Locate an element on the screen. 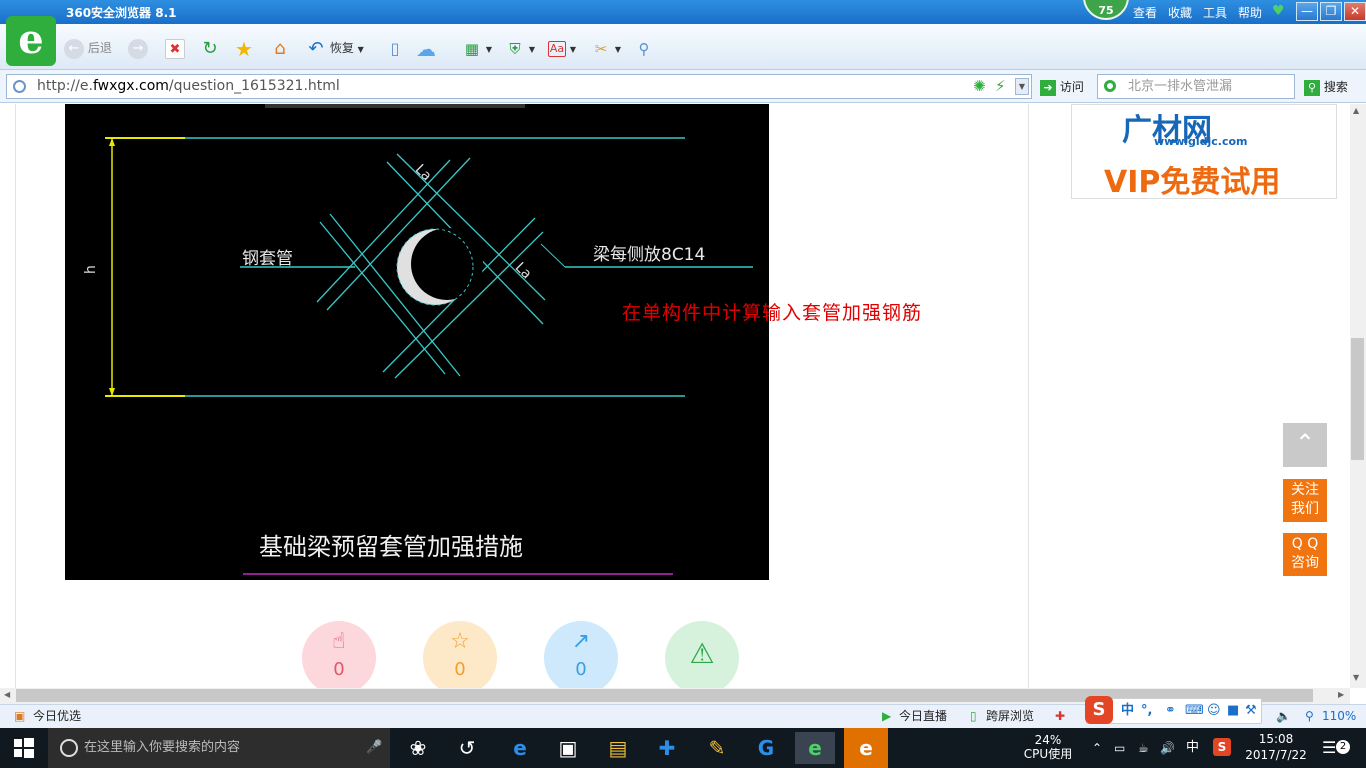 This screenshot has height=768, width=1366. menu-help: 帮助 is located at coordinates (1250, 12).